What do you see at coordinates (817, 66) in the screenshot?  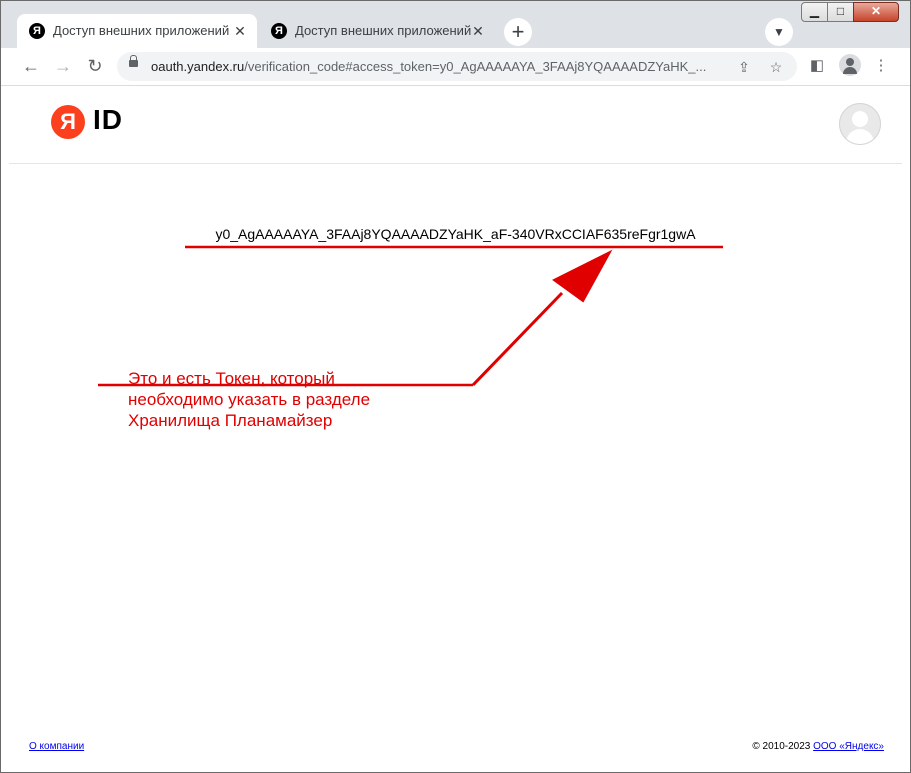 I see `side-panel-icon: ◧` at bounding box center [817, 66].